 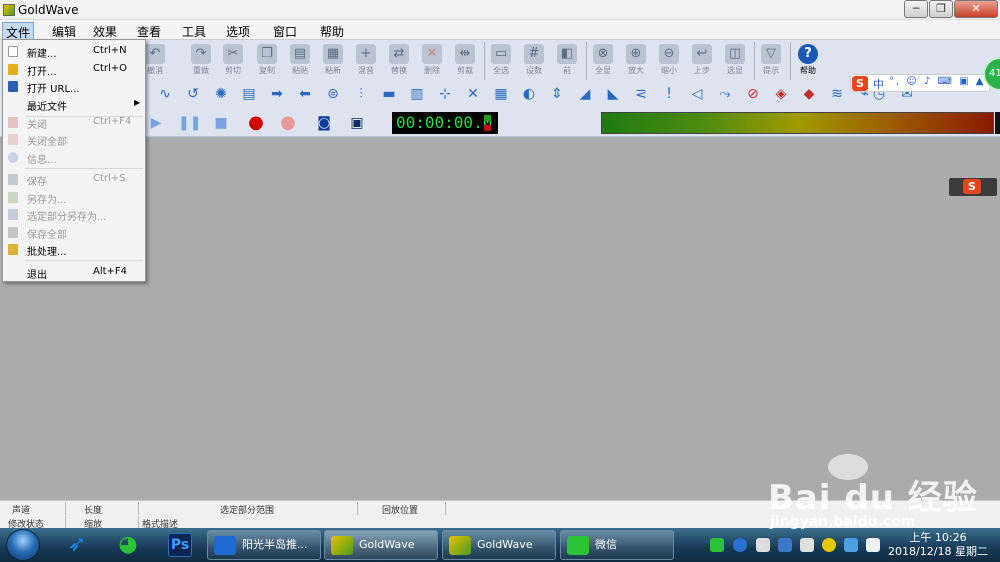 I want to click on menu-item-exit: 退出 Alt+F4, so click(x=74, y=272).